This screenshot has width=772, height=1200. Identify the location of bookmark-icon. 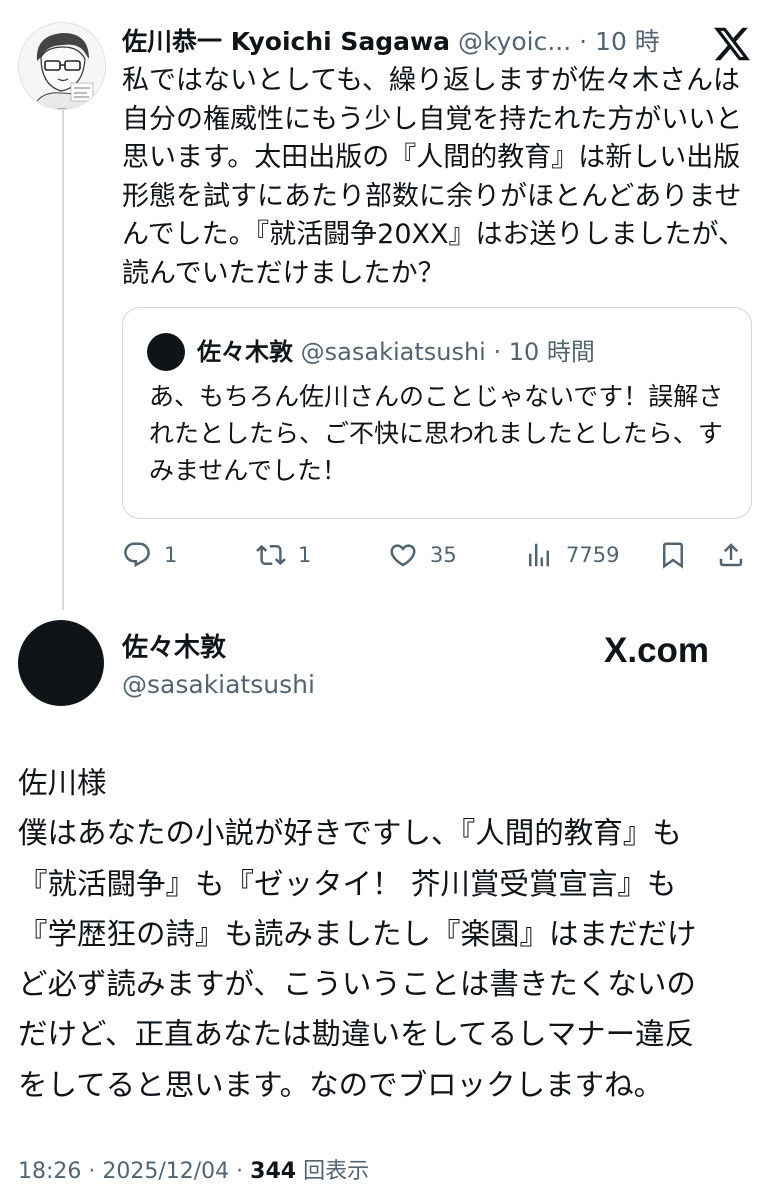
(673, 555).